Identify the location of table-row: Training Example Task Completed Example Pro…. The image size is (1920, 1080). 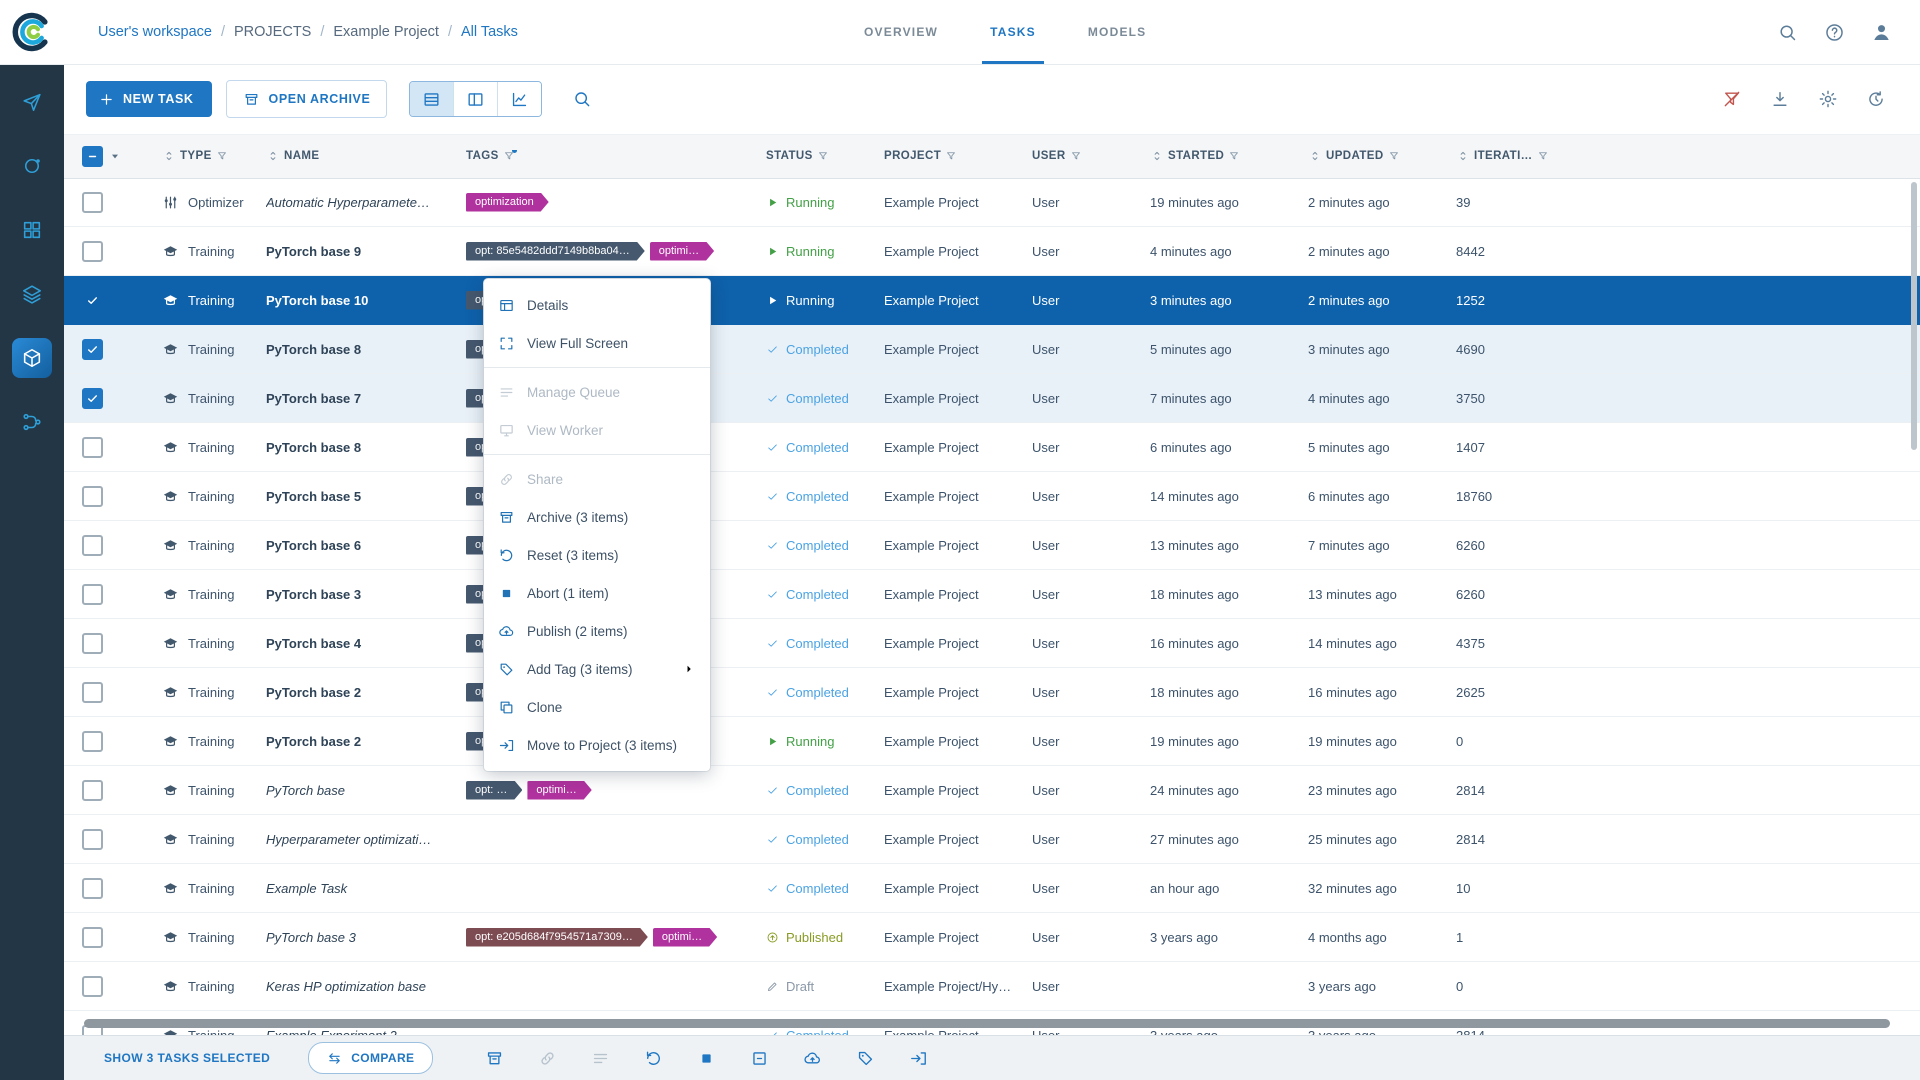
(992, 888).